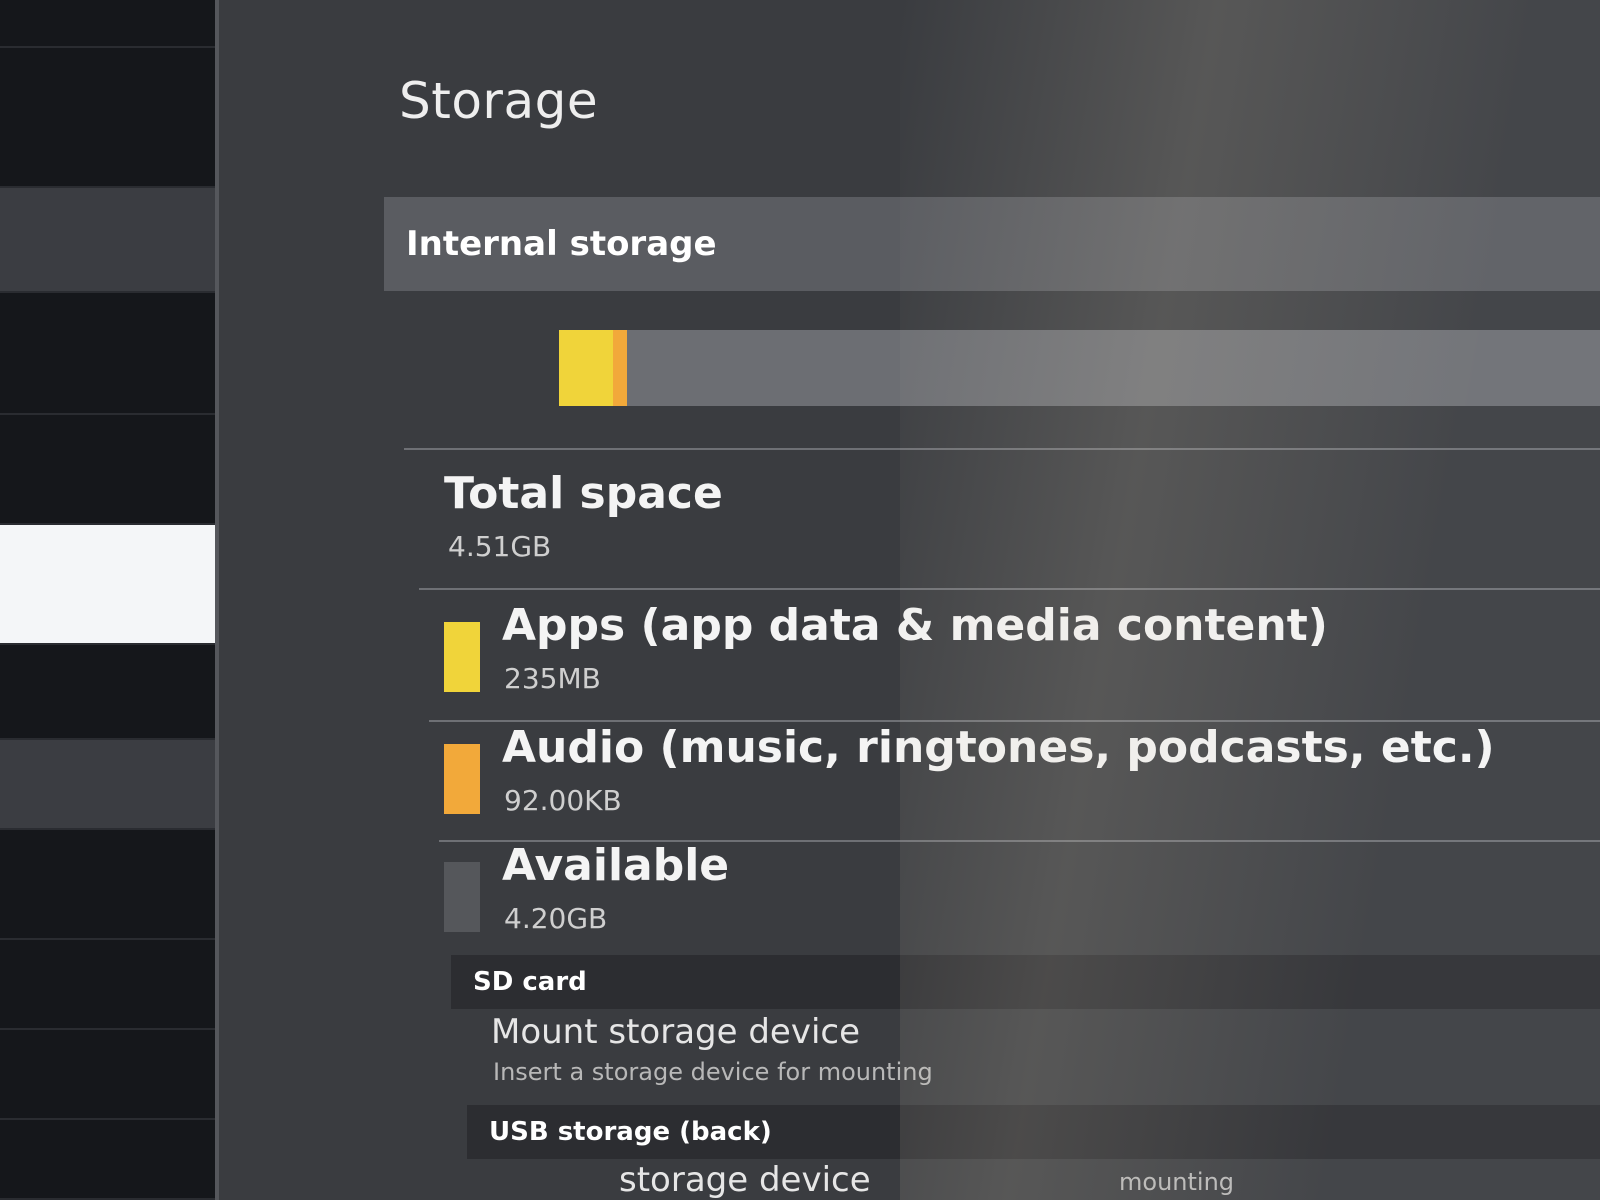  What do you see at coordinates (998, 747) in the screenshot?
I see `audio-usage-label: Audio (music, ringtones, podcasts, etc.)` at bounding box center [998, 747].